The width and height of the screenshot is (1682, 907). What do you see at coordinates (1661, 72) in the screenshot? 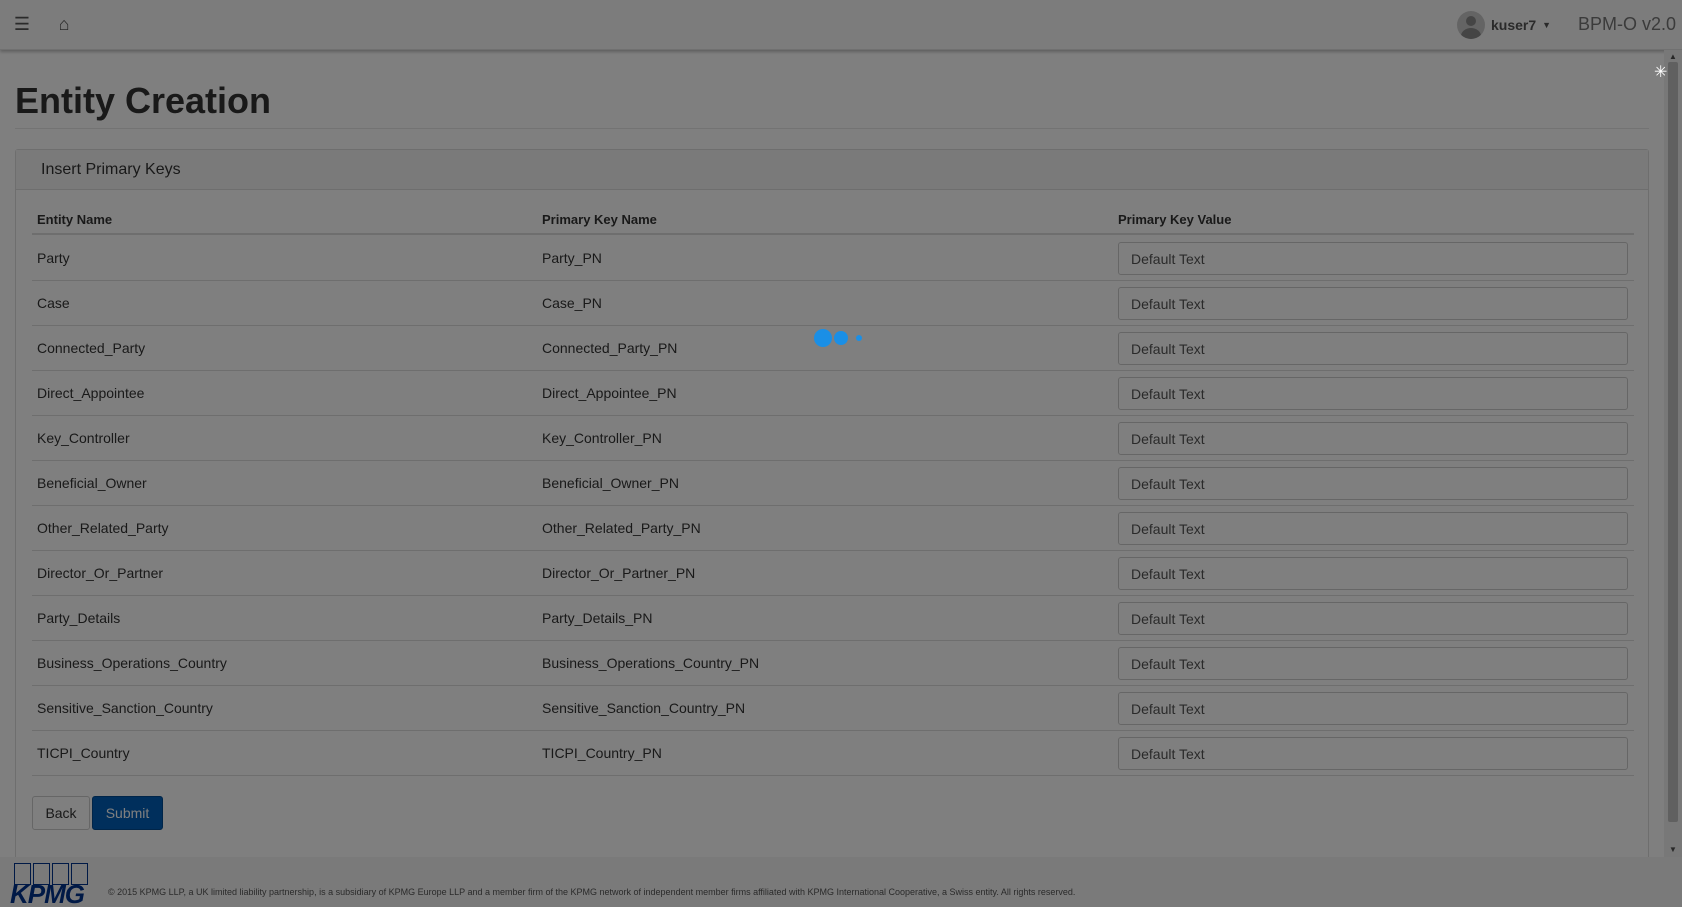
I see `spinner-icon: ✳` at bounding box center [1661, 72].